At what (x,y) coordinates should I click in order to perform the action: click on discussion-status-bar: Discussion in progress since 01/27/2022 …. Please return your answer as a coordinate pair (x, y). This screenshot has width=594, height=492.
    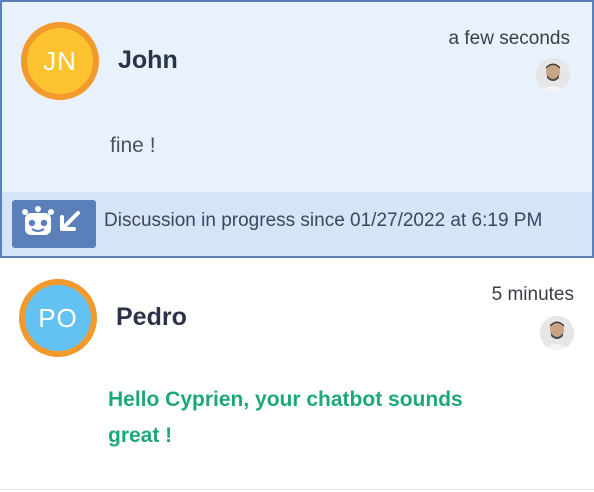
    Looking at the image, I should click on (297, 224).